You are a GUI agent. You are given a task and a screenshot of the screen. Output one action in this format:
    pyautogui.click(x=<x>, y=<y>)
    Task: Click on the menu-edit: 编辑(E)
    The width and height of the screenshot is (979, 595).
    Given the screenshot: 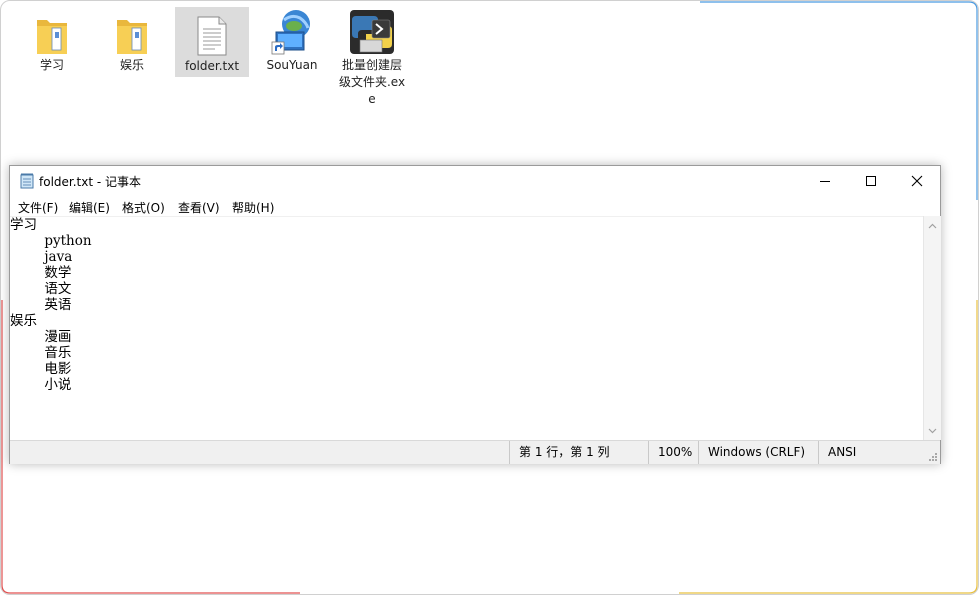 What is the action you would take?
    pyautogui.click(x=89, y=207)
    